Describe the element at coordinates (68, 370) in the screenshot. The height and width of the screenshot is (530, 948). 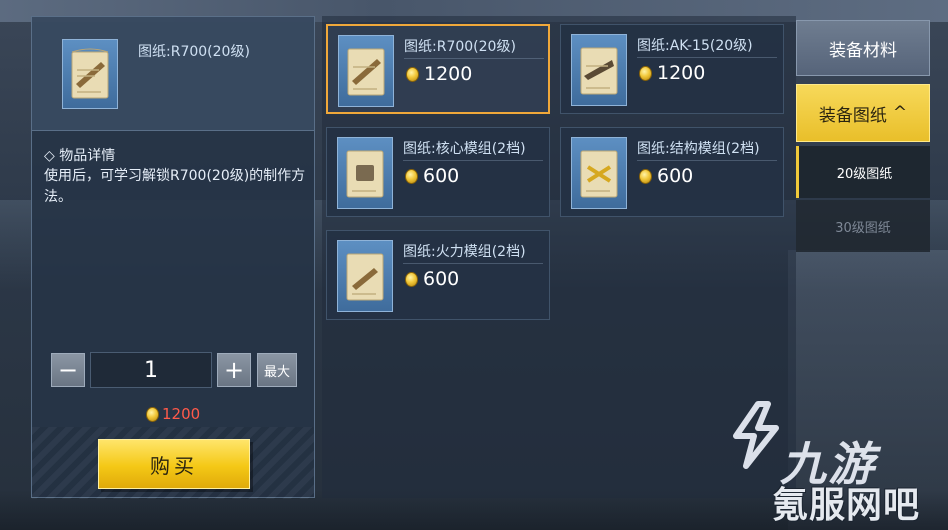
I see `quantity-decrease-button: −` at that location.